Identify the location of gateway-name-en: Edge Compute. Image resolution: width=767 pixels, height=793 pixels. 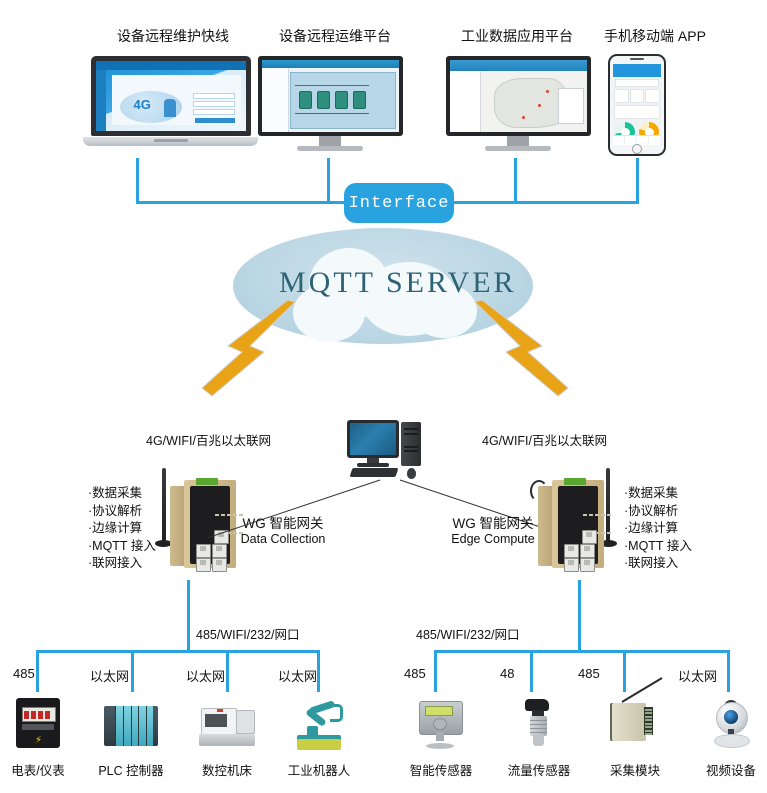
(493, 539).